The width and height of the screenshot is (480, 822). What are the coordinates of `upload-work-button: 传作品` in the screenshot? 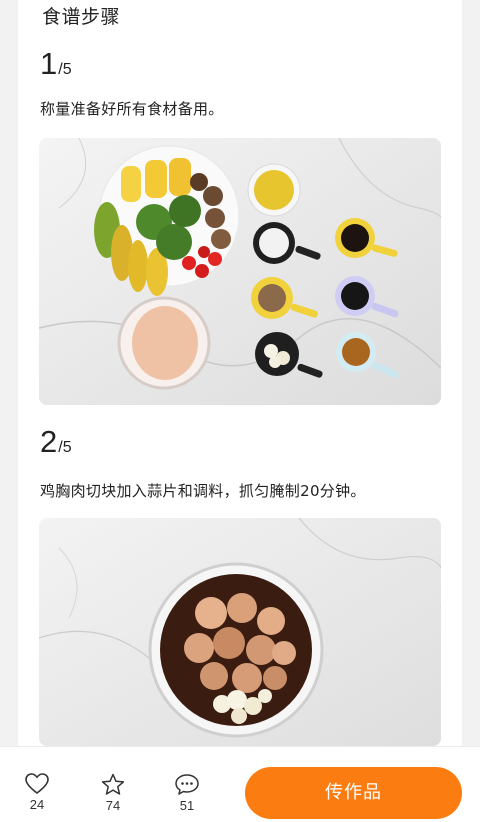 It's located at (353, 793).